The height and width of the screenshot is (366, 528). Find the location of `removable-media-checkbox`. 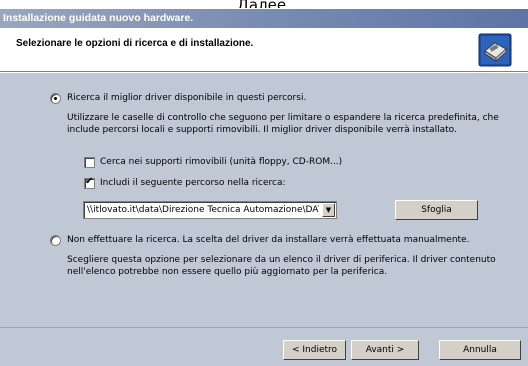

removable-media-checkbox is located at coordinates (89, 162).